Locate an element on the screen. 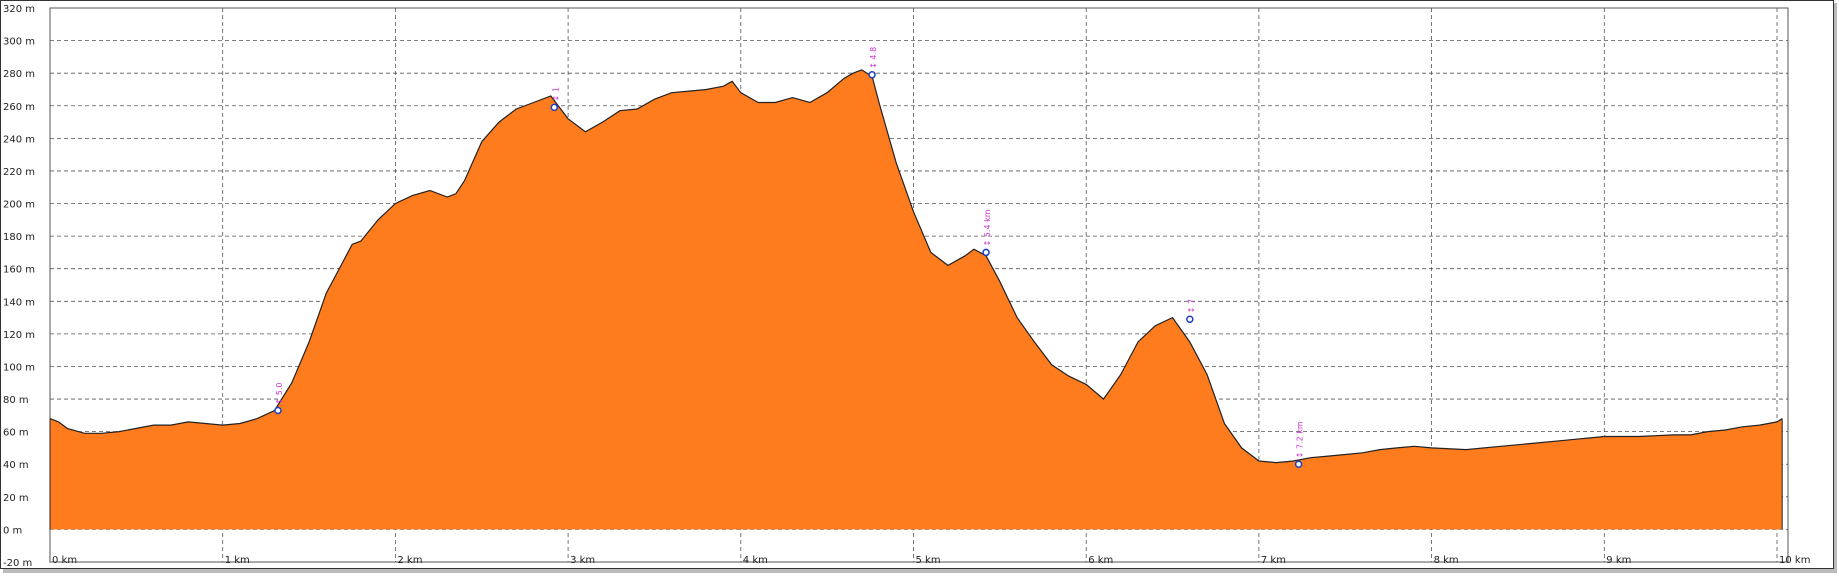 The height and width of the screenshot is (579, 1839). x-tick-label: 6 km is located at coordinates (1100, 560).